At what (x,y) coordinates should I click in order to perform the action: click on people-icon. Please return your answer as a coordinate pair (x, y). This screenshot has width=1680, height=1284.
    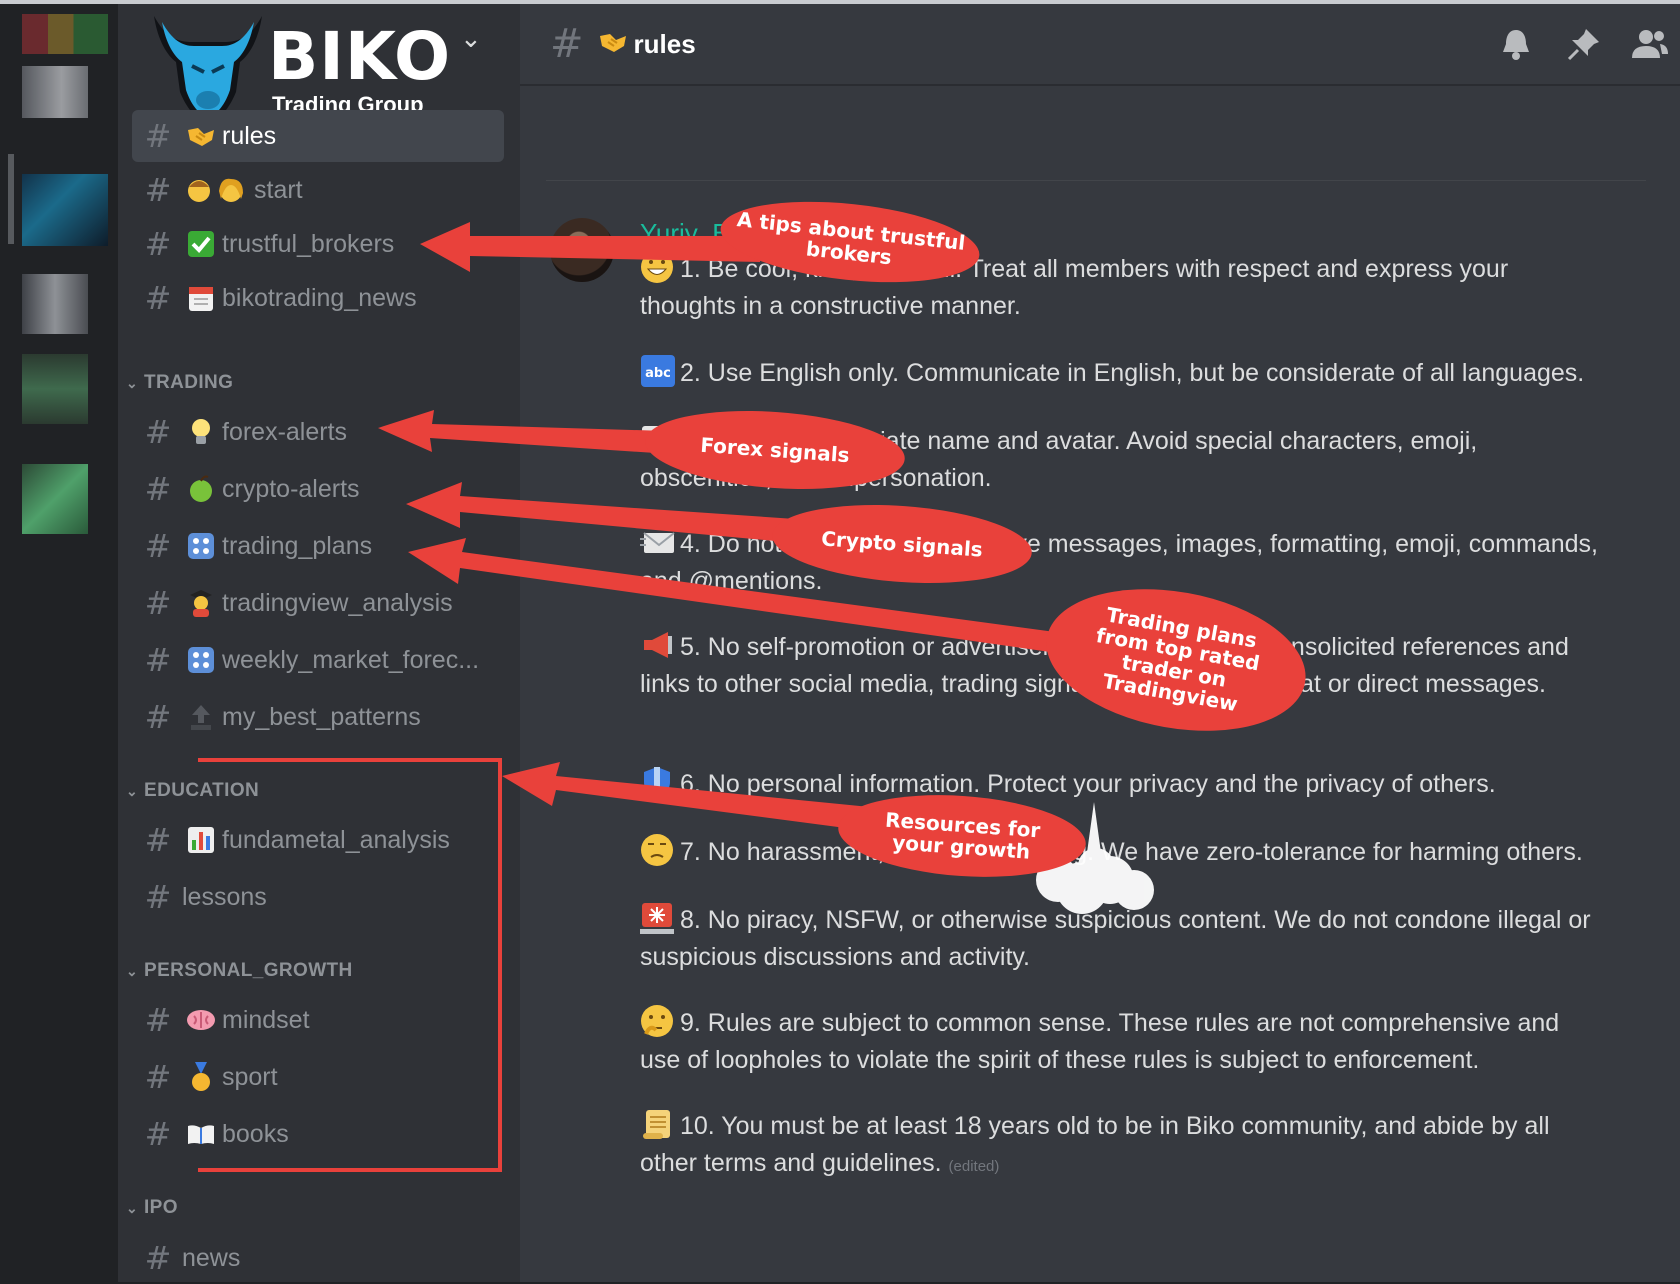
    Looking at the image, I should click on (217, 190).